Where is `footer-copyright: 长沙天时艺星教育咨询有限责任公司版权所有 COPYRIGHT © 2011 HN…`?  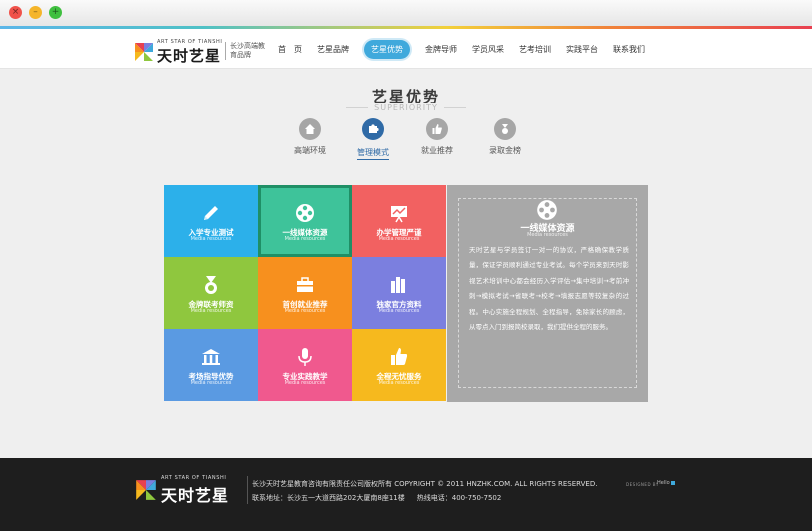
footer-copyright: 长沙天时艺星教育咨询有限责任公司版权所有 COPYRIGHT © 2011 HN… is located at coordinates (425, 484).